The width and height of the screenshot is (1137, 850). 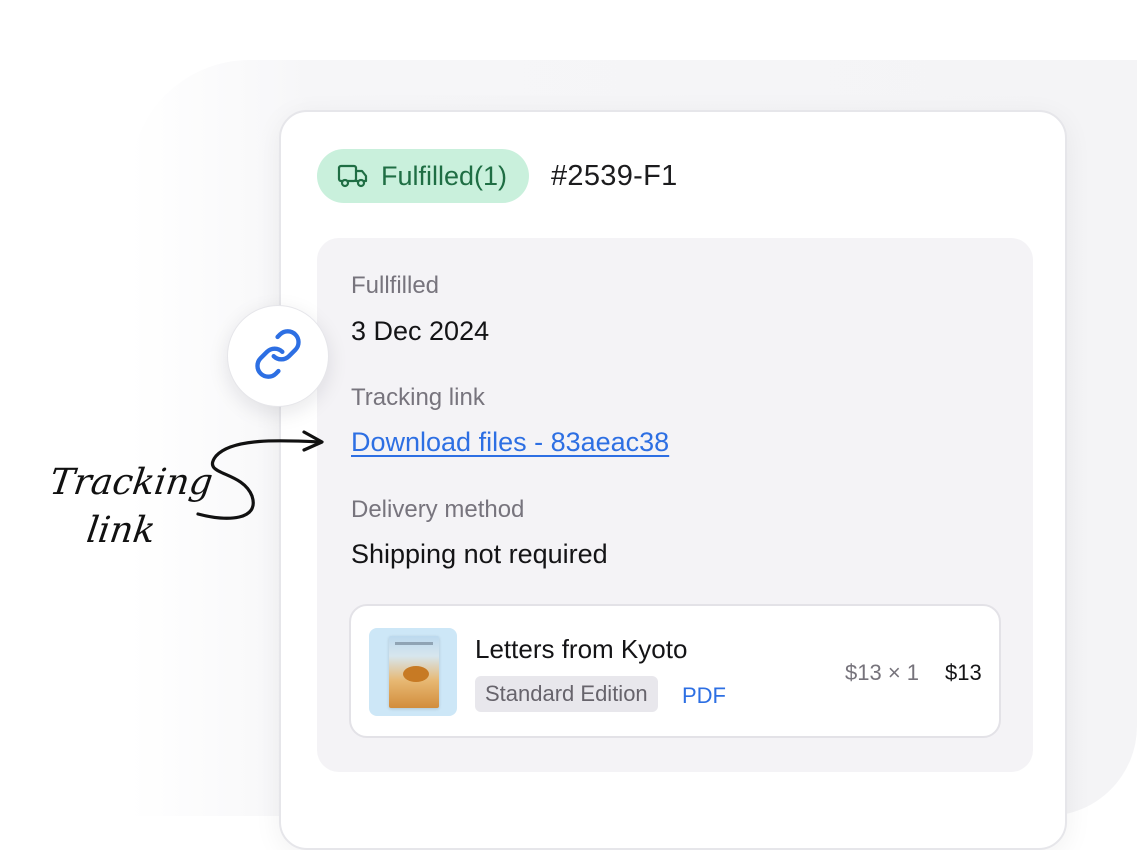 What do you see at coordinates (566, 694) in the screenshot?
I see `edition-badge: Standard Edition` at bounding box center [566, 694].